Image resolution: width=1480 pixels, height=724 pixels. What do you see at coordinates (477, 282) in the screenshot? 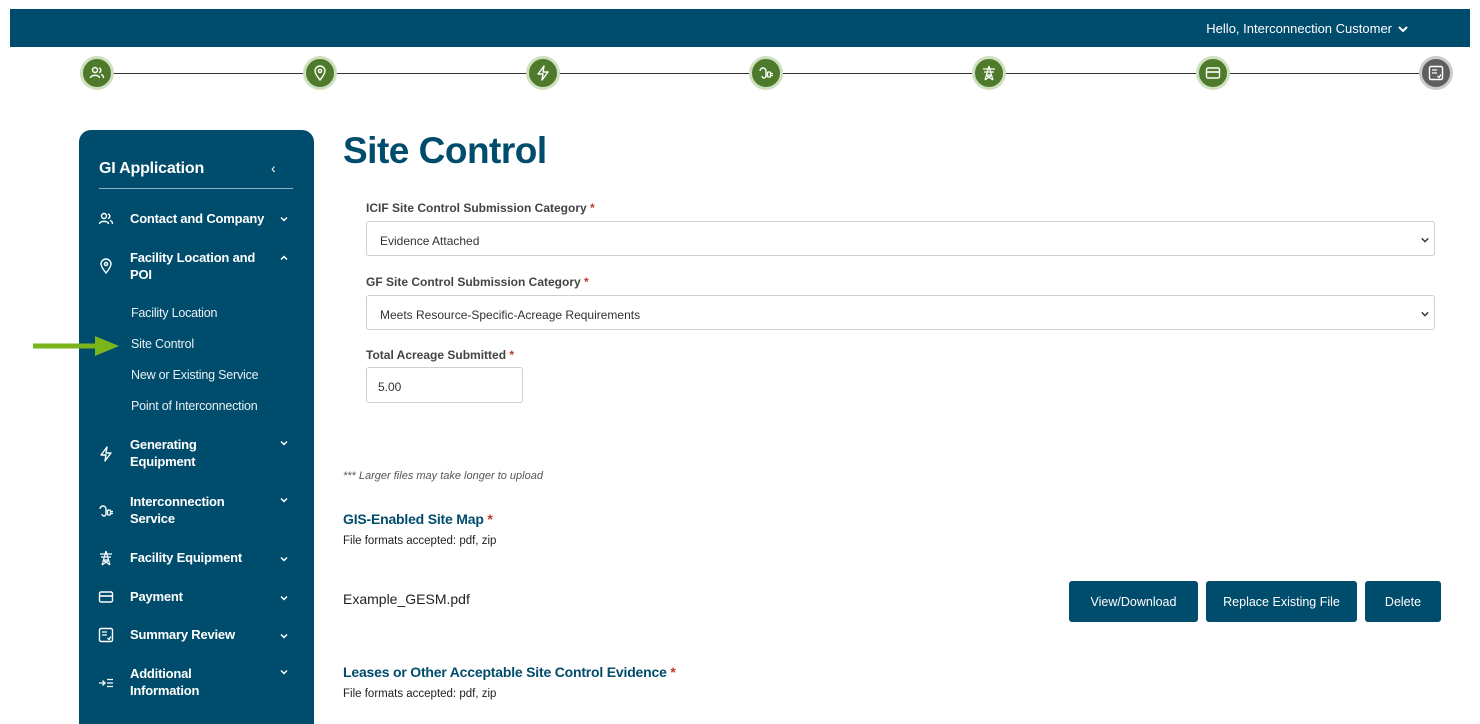
I see `gf-category-label: GF Site Control Submission Category *` at bounding box center [477, 282].